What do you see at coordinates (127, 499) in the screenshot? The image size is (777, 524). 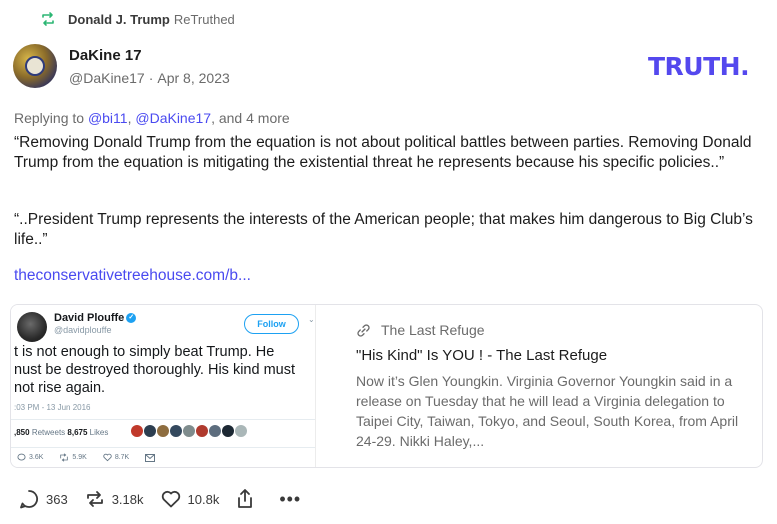 I see `retruth-count: 3.18k` at bounding box center [127, 499].